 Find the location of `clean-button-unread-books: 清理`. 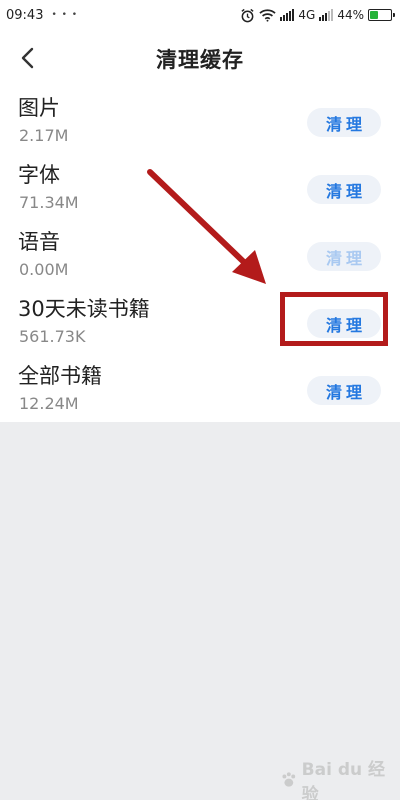

clean-button-unread-books: 清理 is located at coordinates (344, 323).